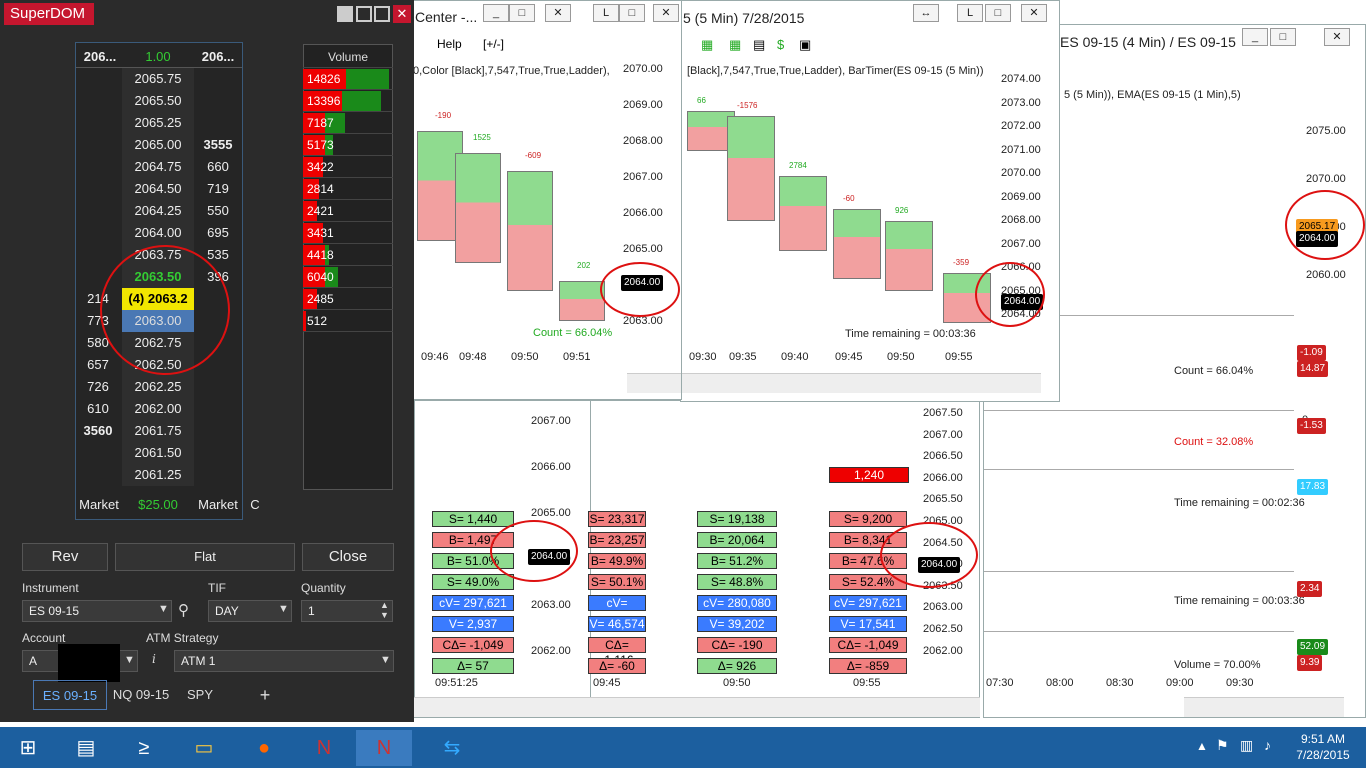 This screenshot has width=1366, height=768. What do you see at coordinates (144, 748) in the screenshot?
I see `powershell-icon: ≥` at bounding box center [144, 748].